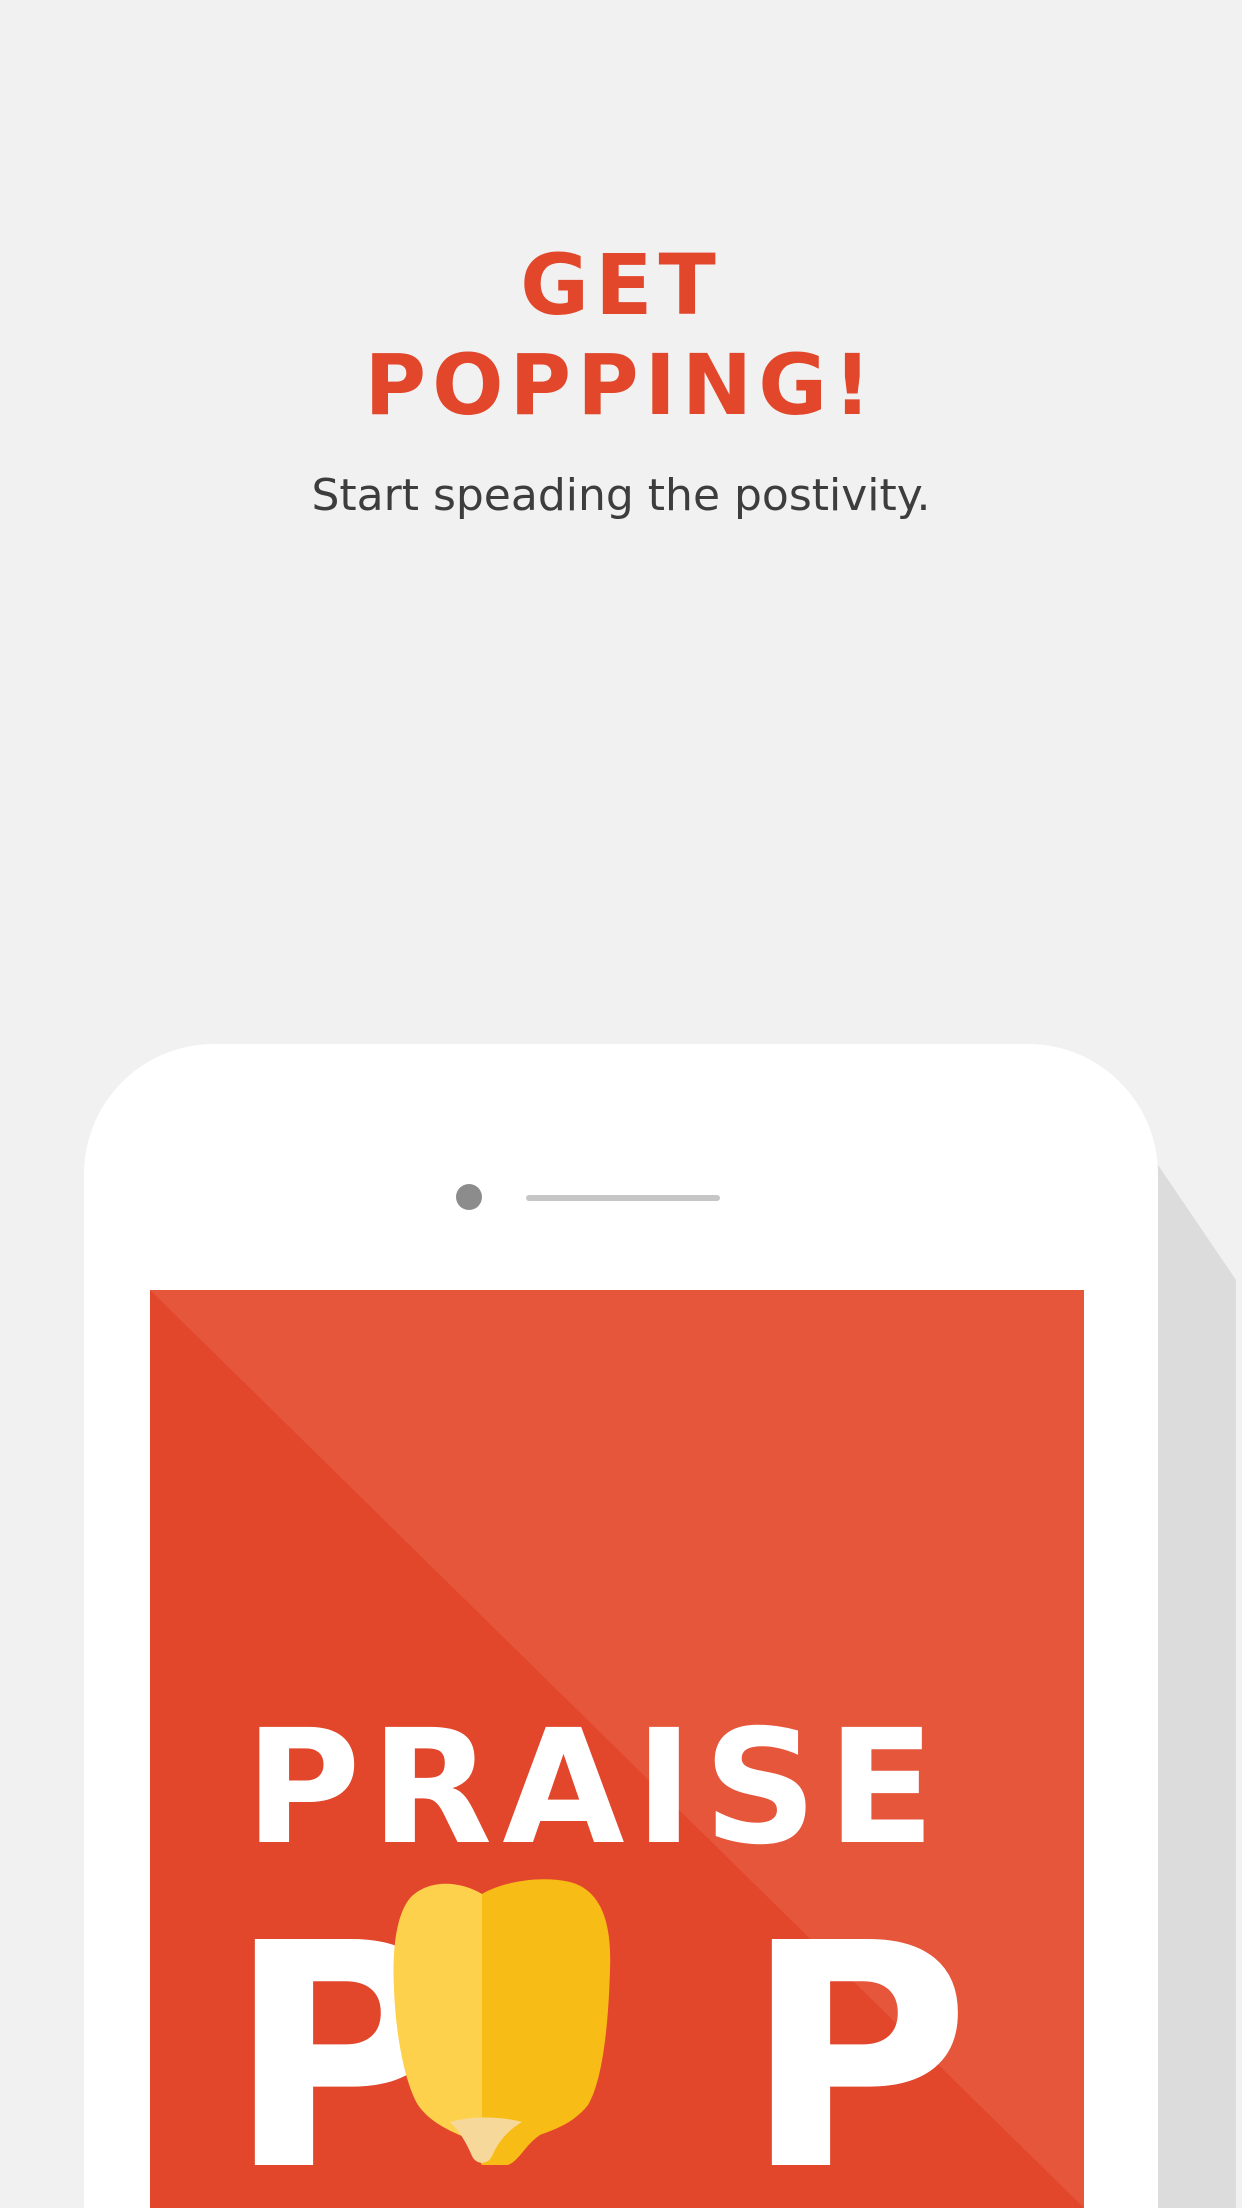  Describe the element at coordinates (598, 1952) in the screenshot. I see `praise-pop-logo: PRAISE P P` at that location.